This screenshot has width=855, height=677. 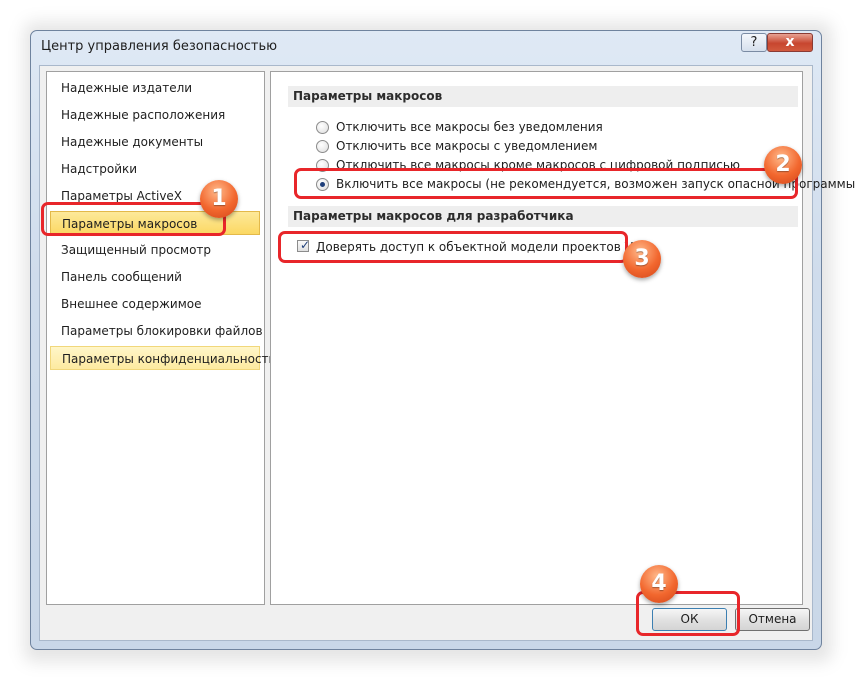 What do you see at coordinates (155, 142) in the screenshot?
I see `sidebar-item-trusted-documents: Надежные документы` at bounding box center [155, 142].